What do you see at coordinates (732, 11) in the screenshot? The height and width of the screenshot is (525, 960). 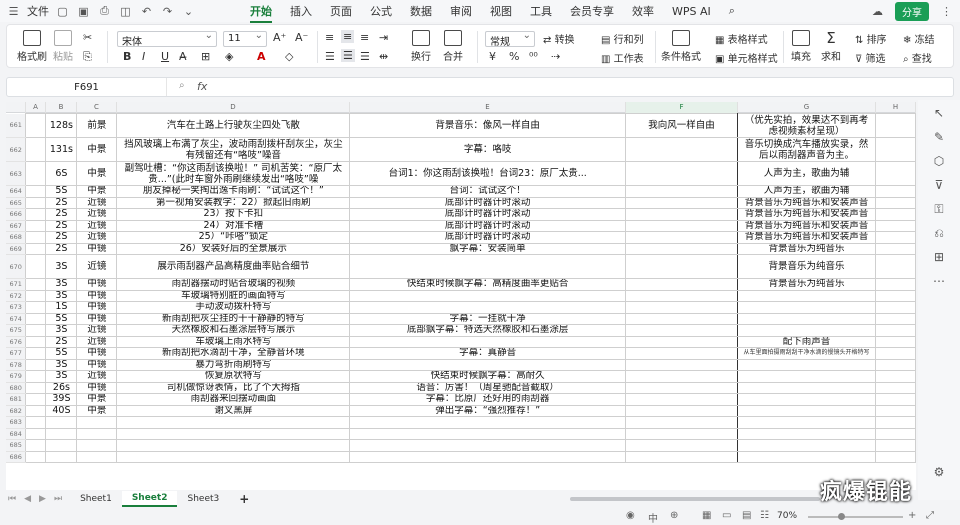 I see `search-icon: ⌕` at bounding box center [732, 11].